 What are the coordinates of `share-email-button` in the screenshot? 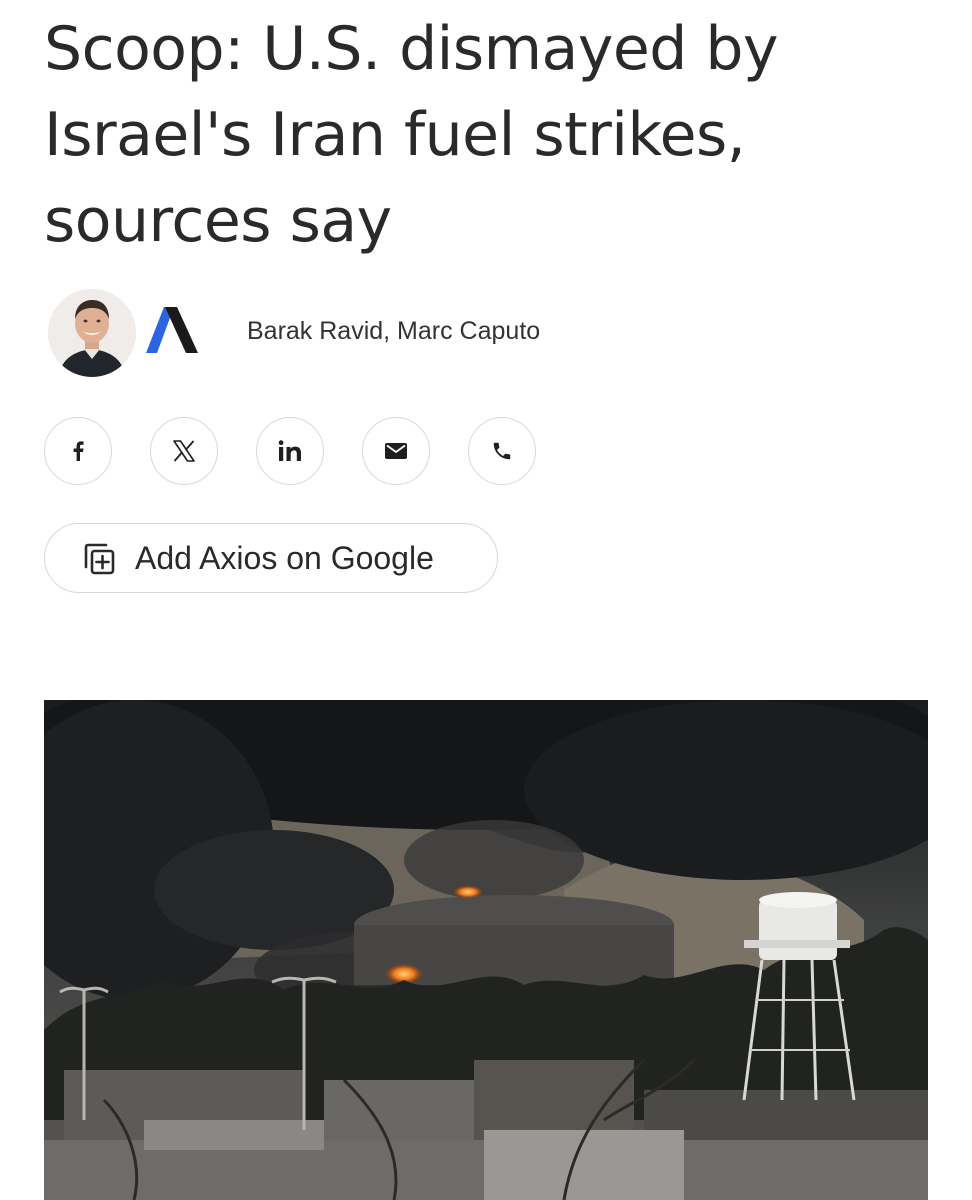 It's located at (396, 451).